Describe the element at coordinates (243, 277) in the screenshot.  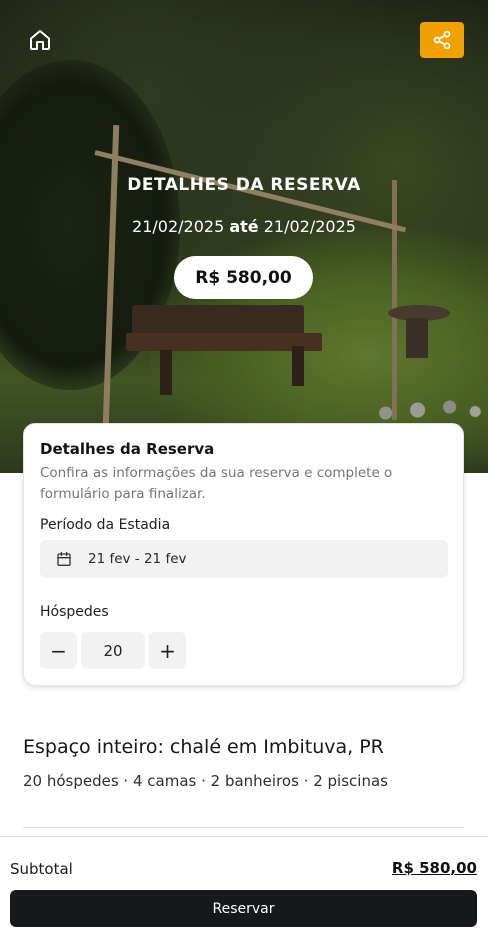
I see `price-badge: R$ 580,00` at that location.